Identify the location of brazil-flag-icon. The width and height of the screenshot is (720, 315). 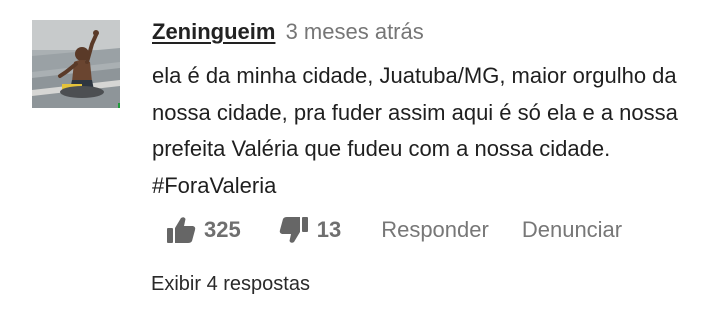
(119, 105).